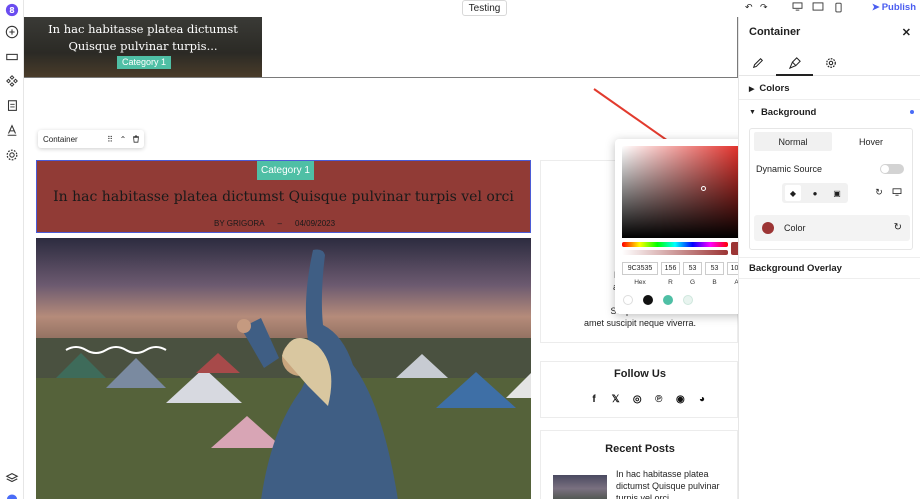  I want to click on green-caption: G, so click(692, 282).